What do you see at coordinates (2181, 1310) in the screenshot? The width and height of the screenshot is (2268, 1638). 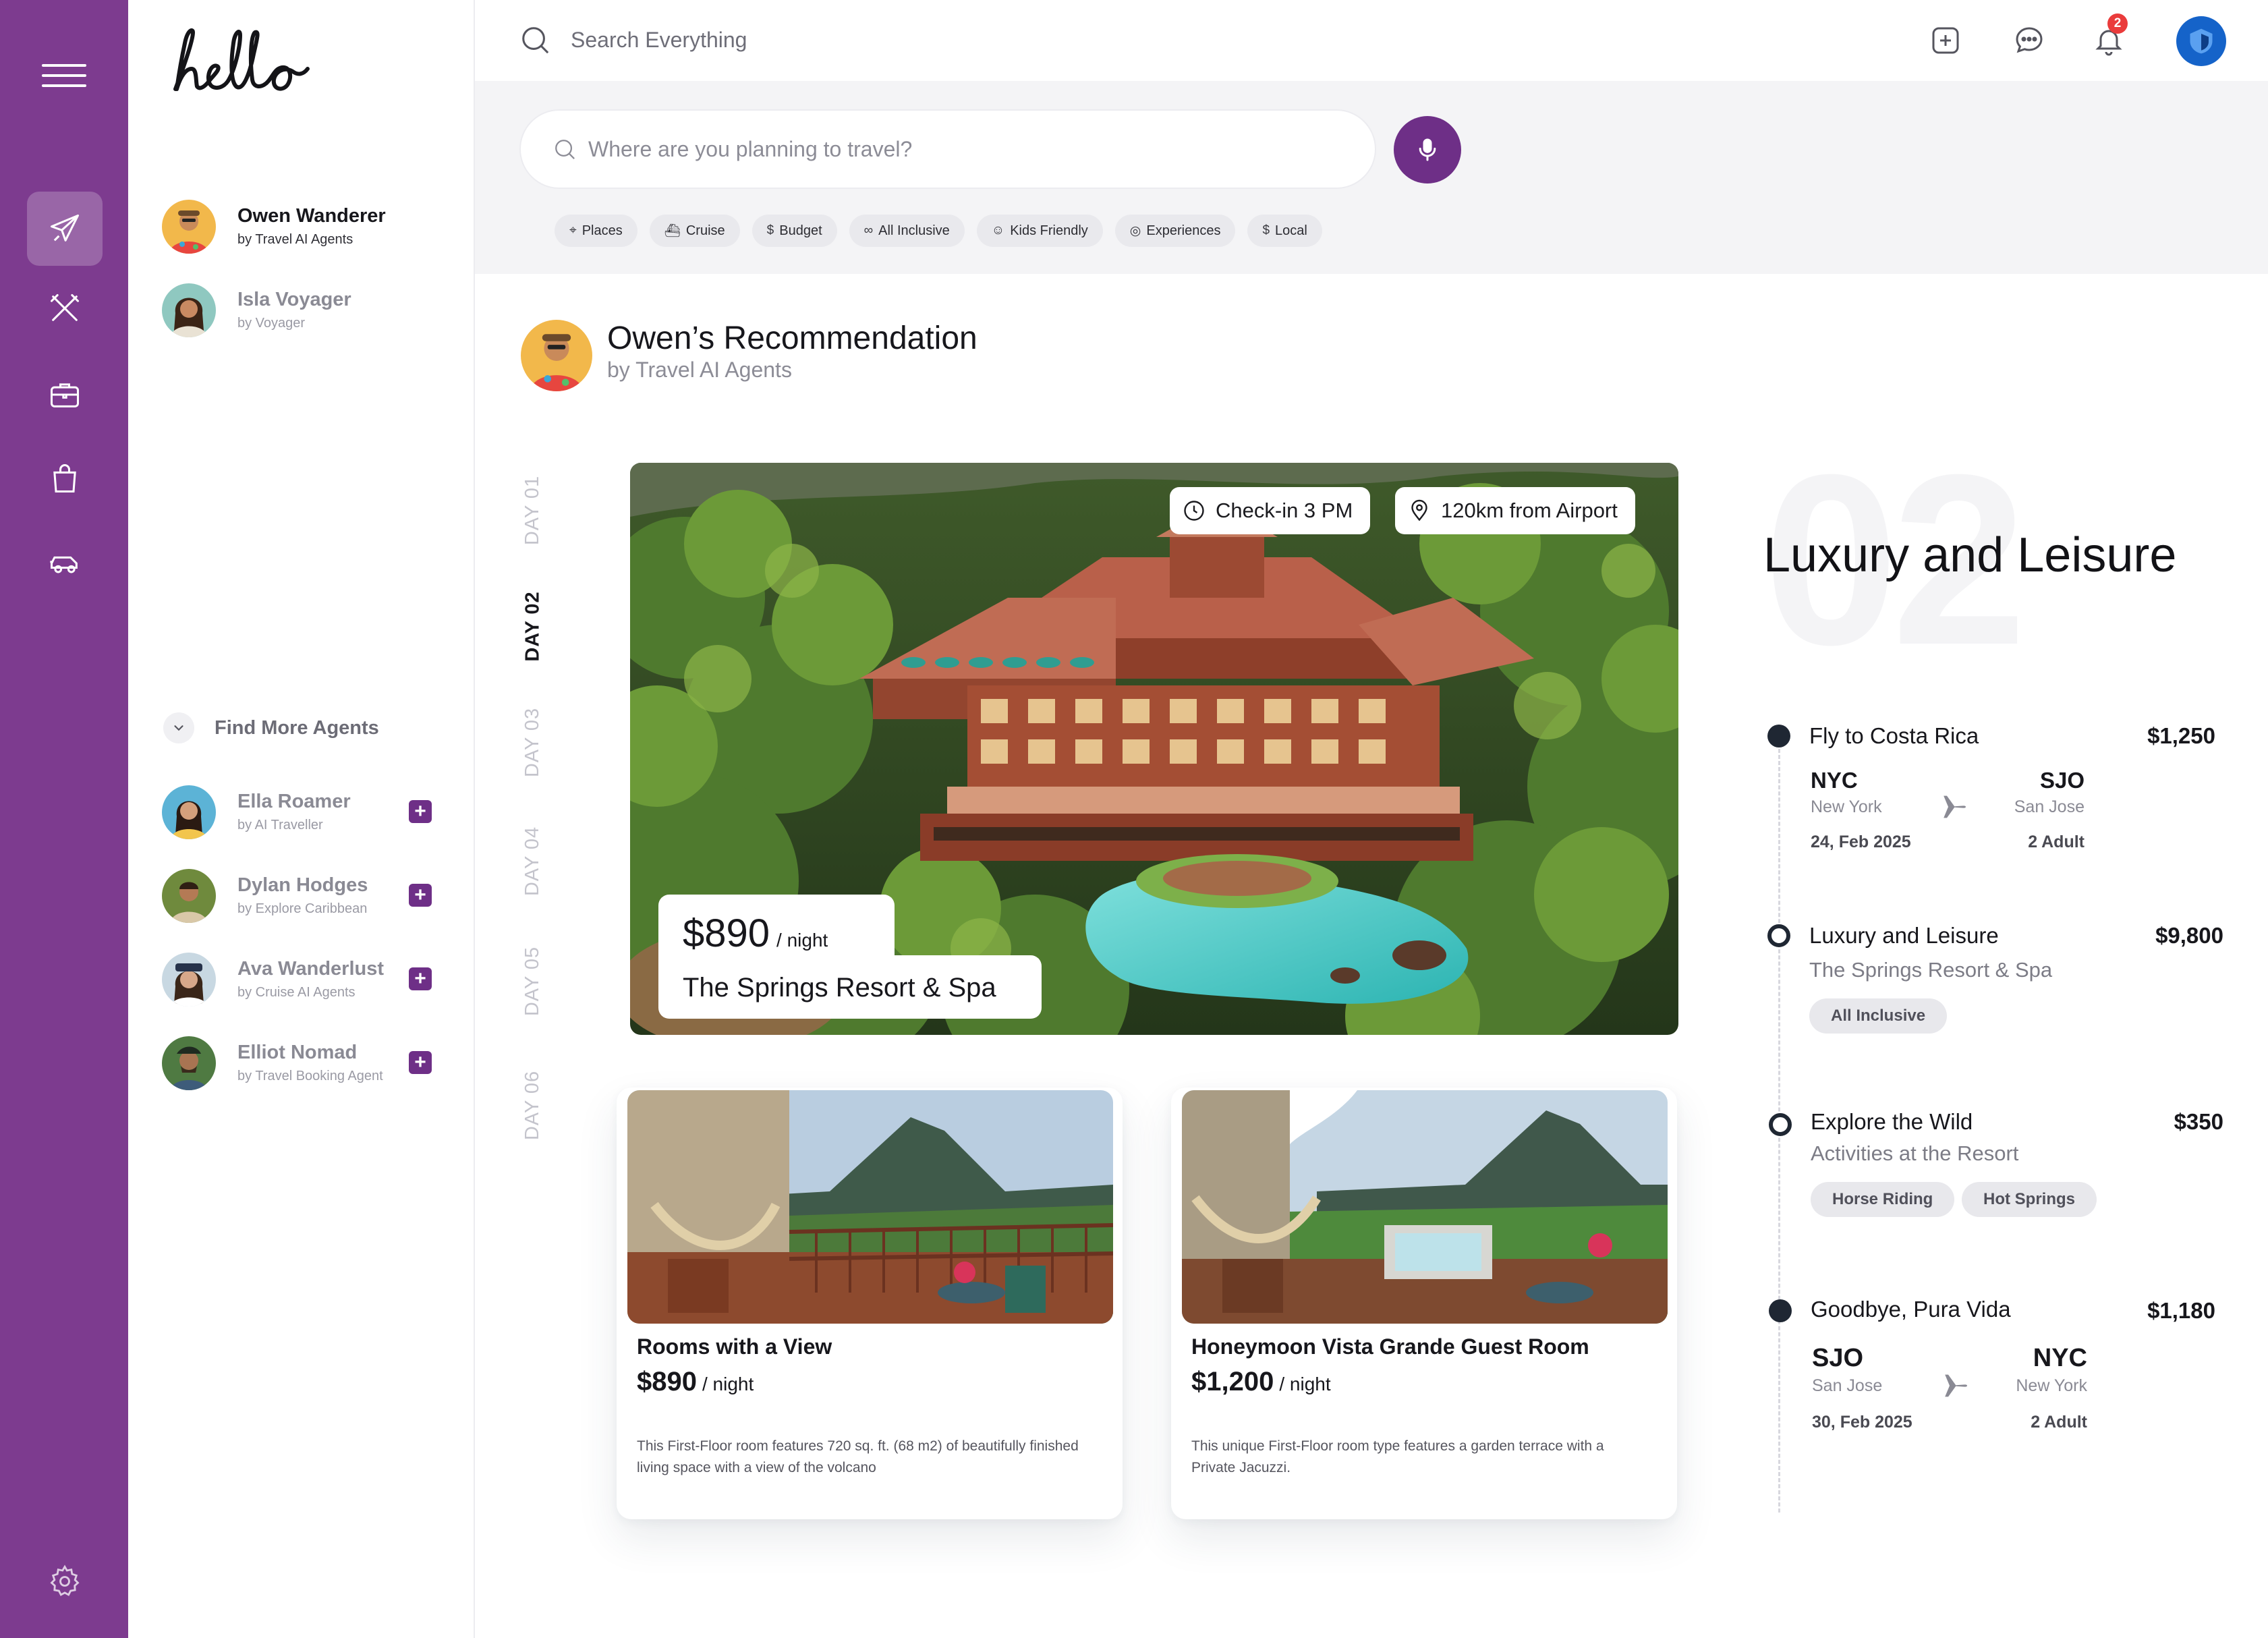 I see `itinerary-item-amount: $1,180` at bounding box center [2181, 1310].